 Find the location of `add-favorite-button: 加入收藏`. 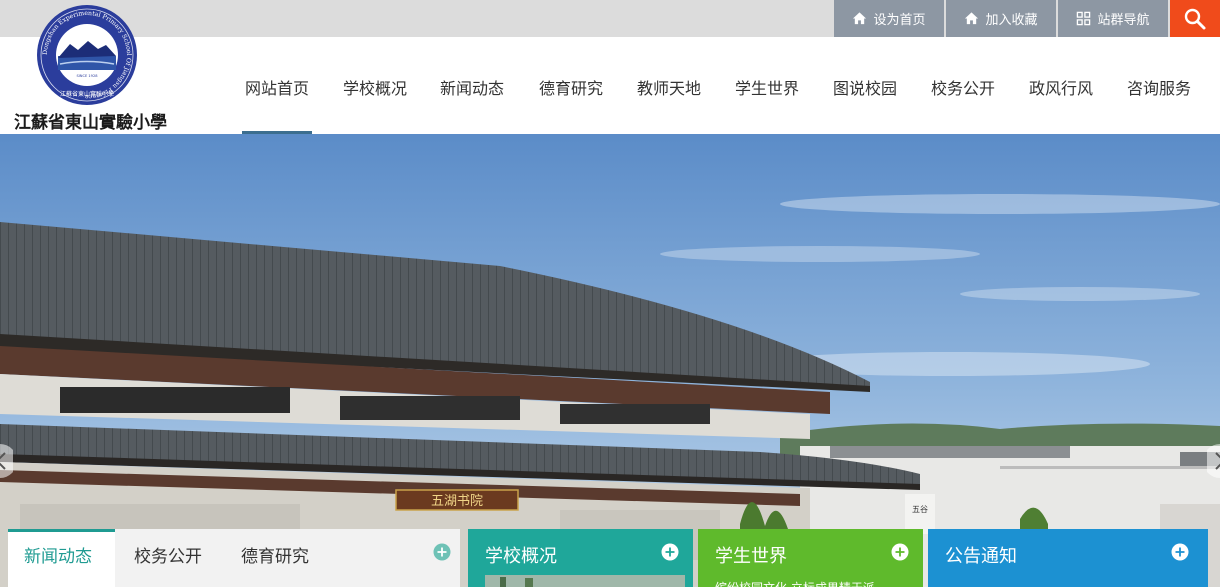

add-favorite-button: 加入收藏 is located at coordinates (1001, 18).